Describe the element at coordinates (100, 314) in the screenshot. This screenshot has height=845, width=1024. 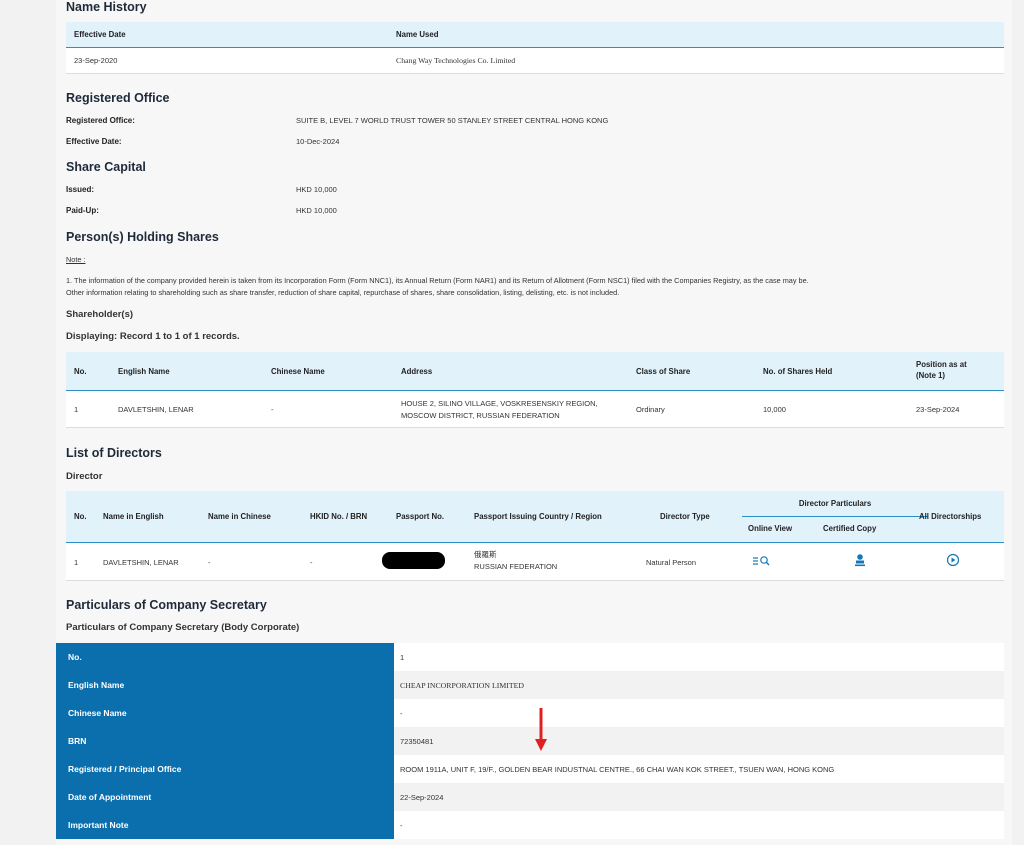
I see `shareholders-title: Shareholder(s)` at that location.